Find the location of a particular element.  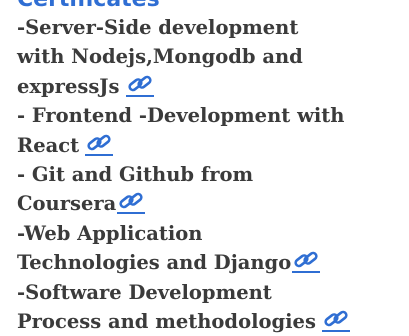

certificate-line: -Software Development is located at coordinates (144, 292).